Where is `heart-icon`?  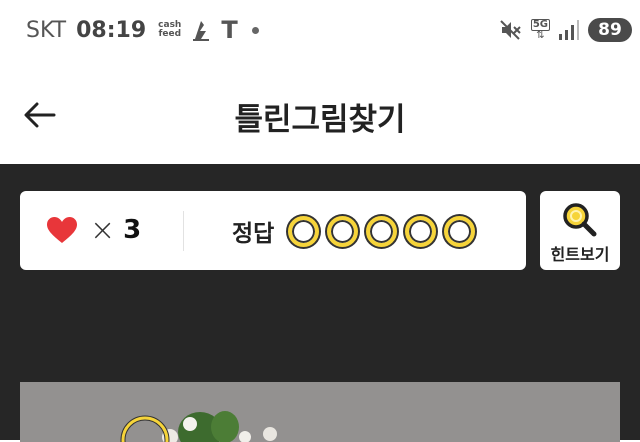
heart-icon is located at coordinates (62, 230).